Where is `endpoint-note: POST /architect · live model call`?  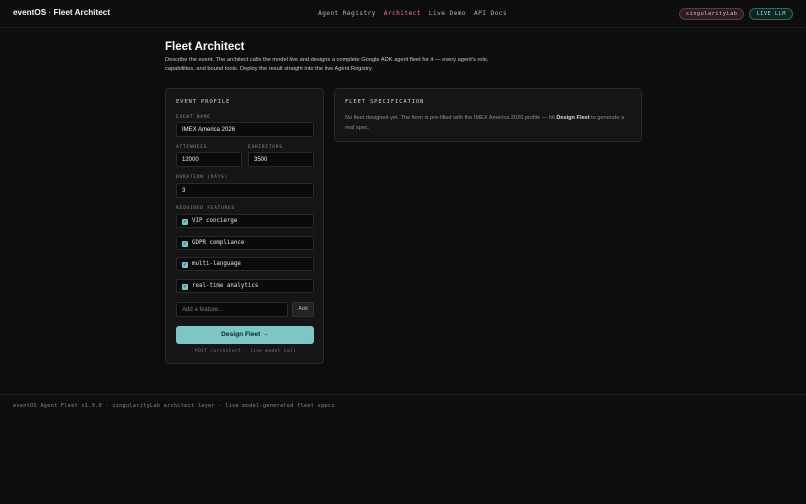 endpoint-note: POST /architect · live model call is located at coordinates (245, 351).